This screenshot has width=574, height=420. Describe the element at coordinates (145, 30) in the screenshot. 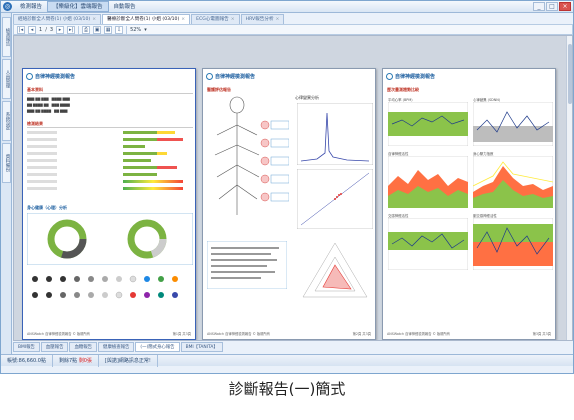

I see `chevron-down-icon: ▾` at that location.